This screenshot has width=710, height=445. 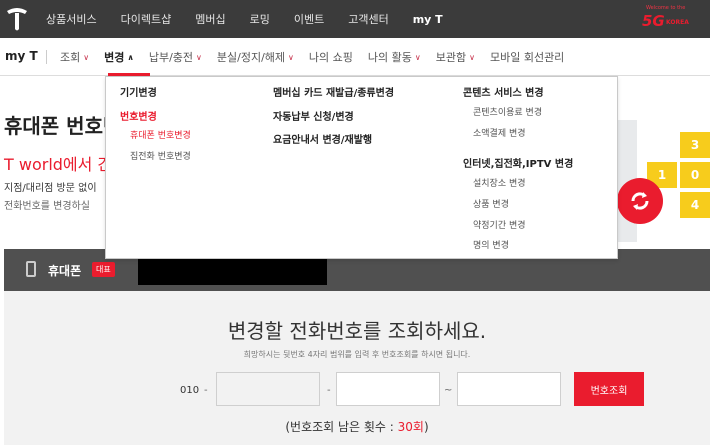 I want to click on page-tagline: T world에서 간, so click(x=58, y=164).